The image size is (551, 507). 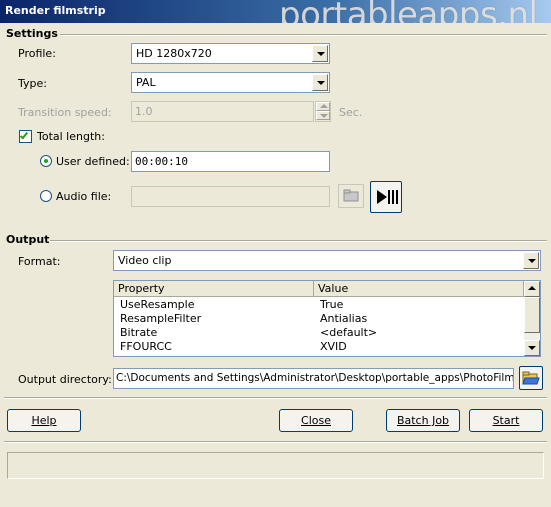 I want to click on help-button-label: Help, so click(x=44, y=420).